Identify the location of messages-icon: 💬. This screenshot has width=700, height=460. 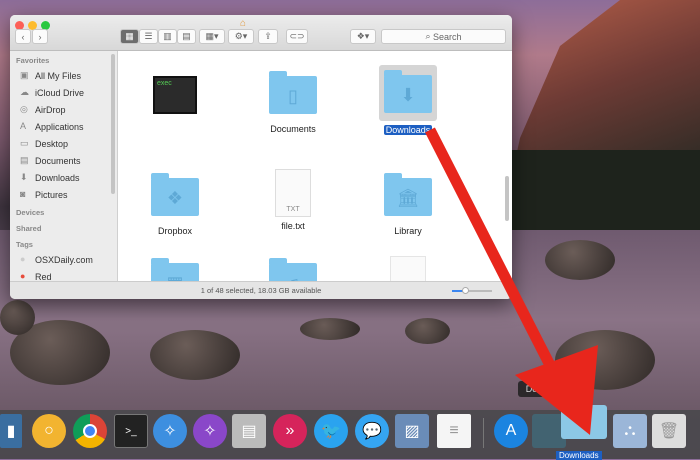
(372, 431).